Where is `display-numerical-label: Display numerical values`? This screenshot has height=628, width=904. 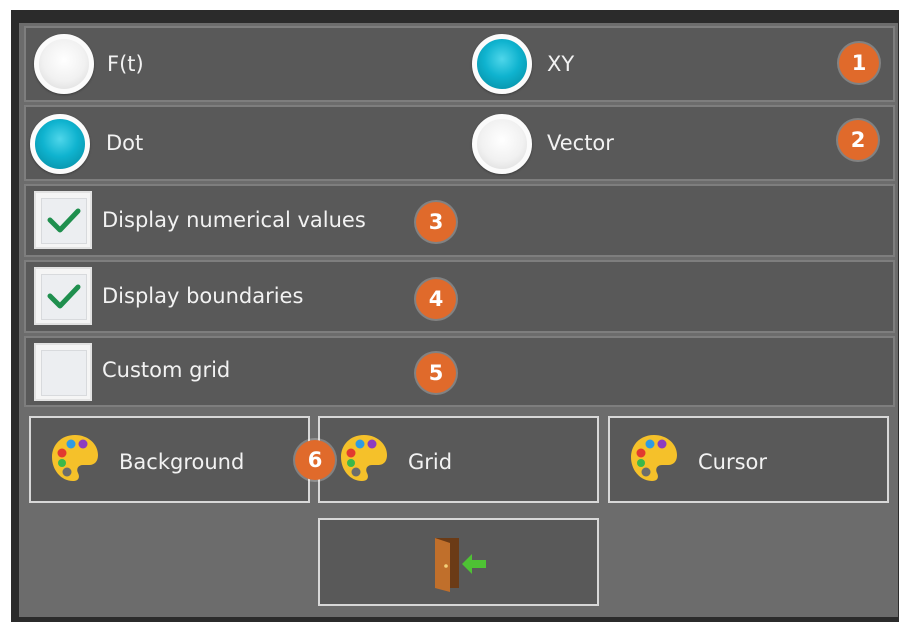 display-numerical-label: Display numerical values is located at coordinates (234, 220).